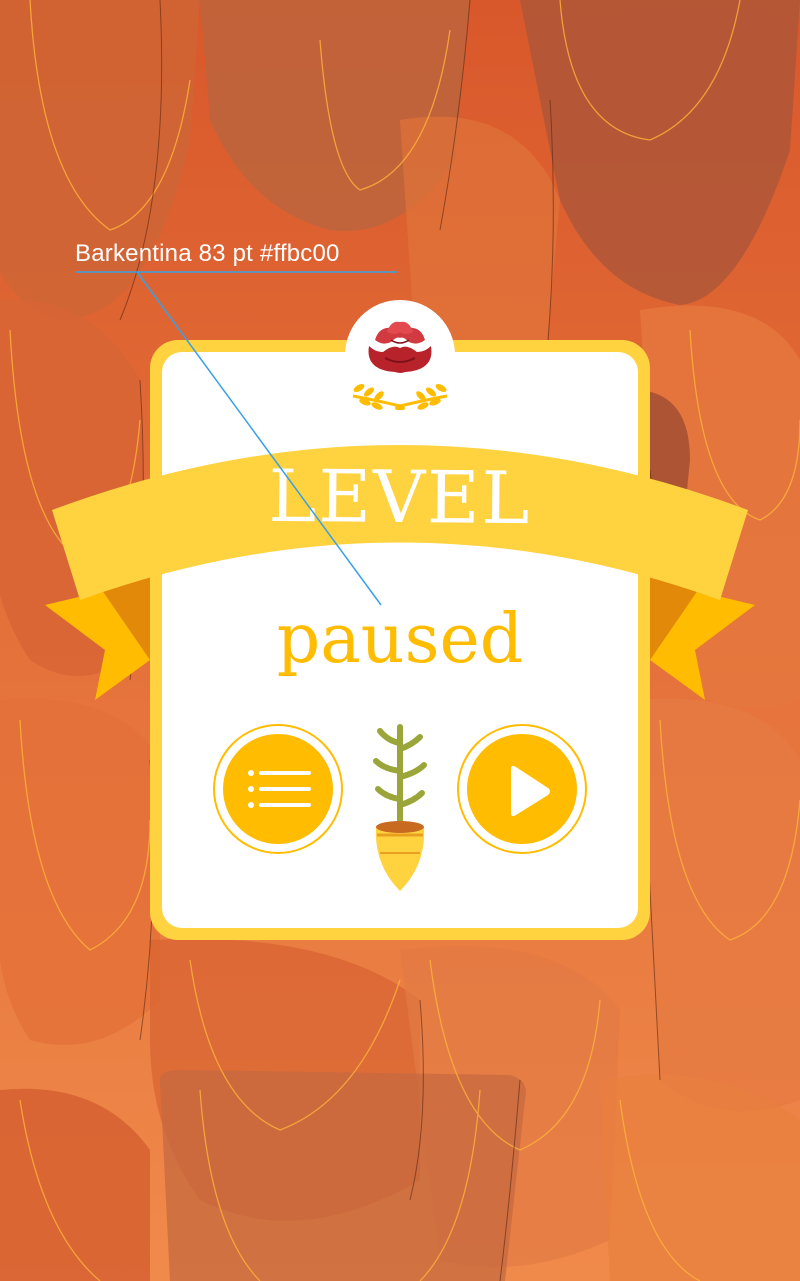 The height and width of the screenshot is (1281, 800). I want to click on play-icon, so click(530, 791).